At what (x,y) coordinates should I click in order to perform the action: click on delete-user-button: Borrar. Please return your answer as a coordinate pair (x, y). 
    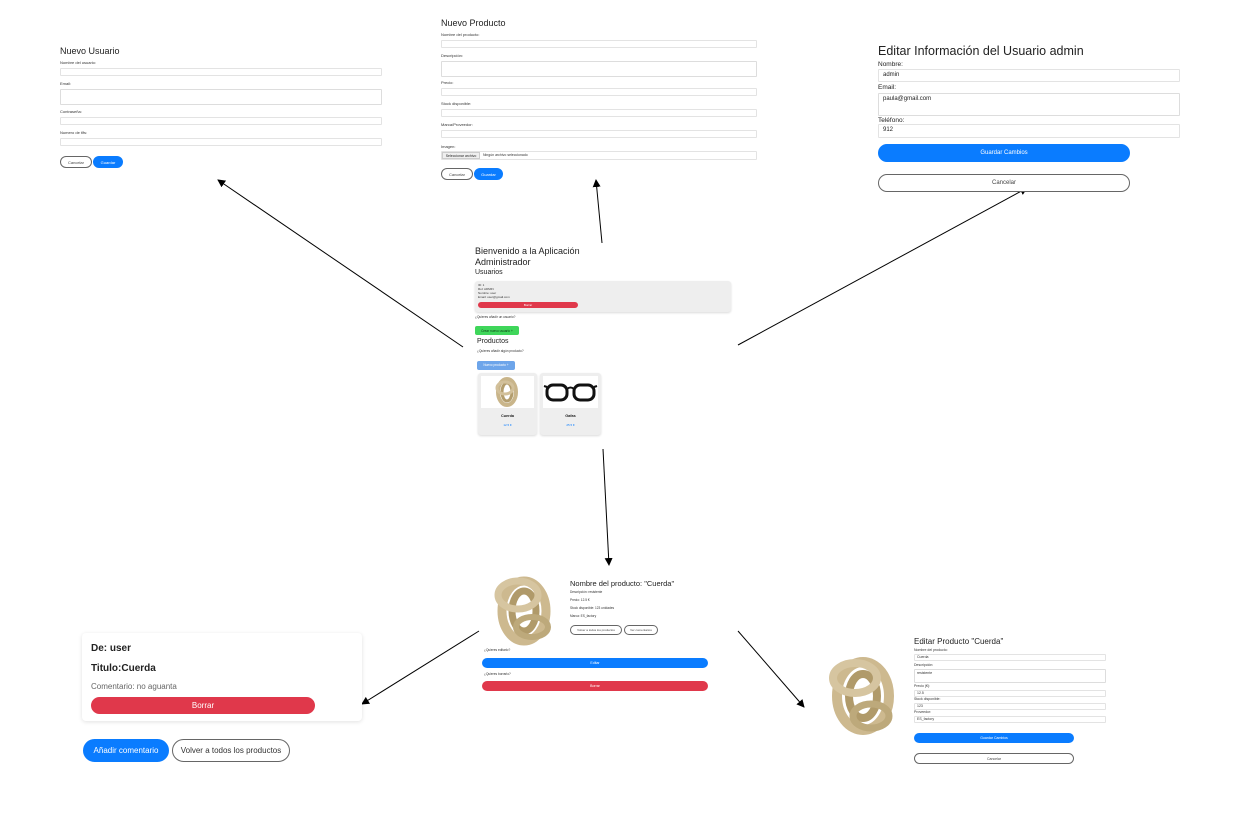
    Looking at the image, I should click on (528, 305).